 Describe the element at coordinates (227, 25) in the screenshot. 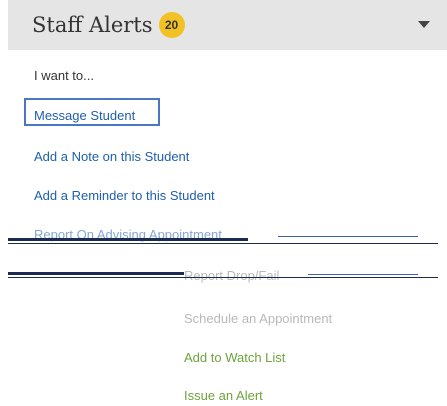

I see `staff-alerts-header: Staff Alerts 20` at that location.